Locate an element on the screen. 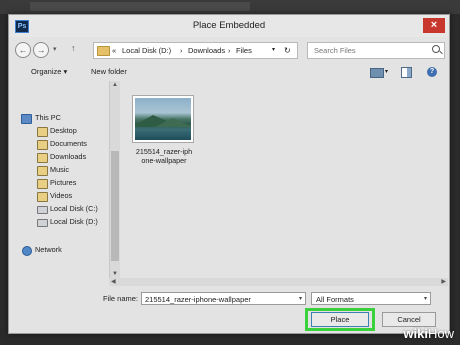 This screenshot has width=460, height=345. computer-icon is located at coordinates (26, 119).